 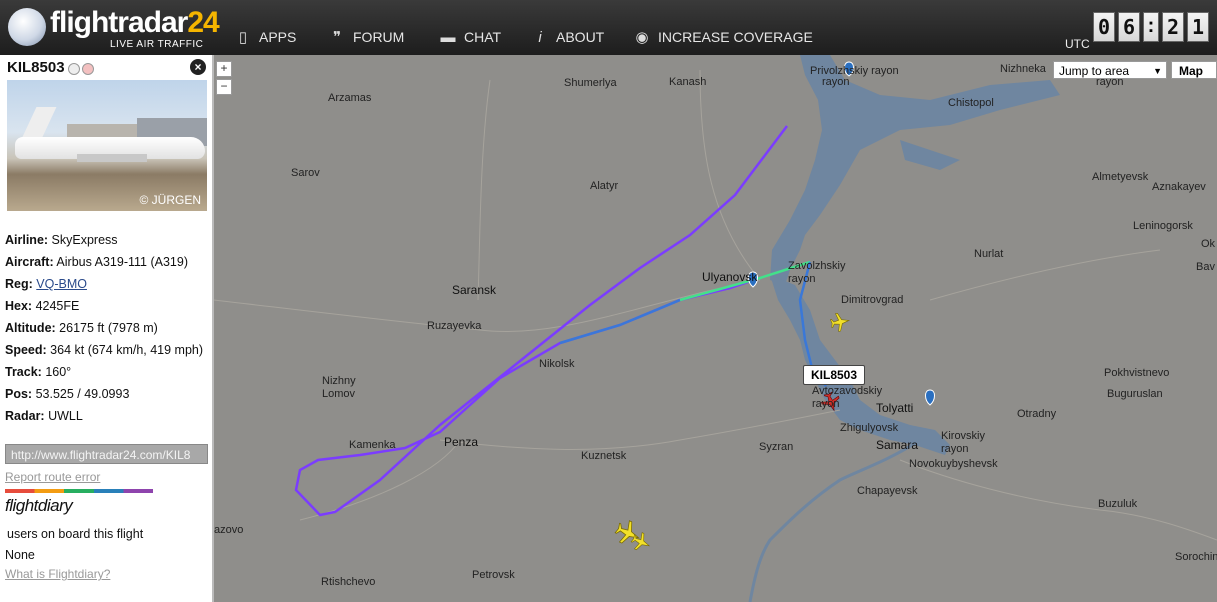 I want to click on city-label: Kamenka, so click(x=372, y=445).